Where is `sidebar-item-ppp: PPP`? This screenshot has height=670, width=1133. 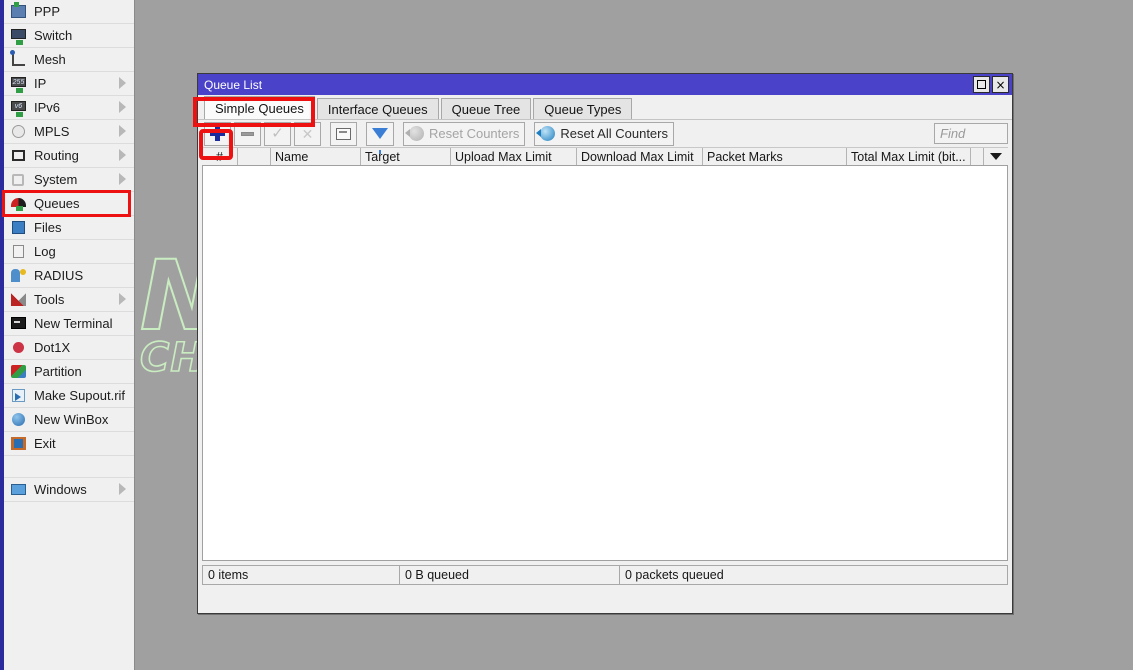 sidebar-item-ppp: PPP is located at coordinates (69, 12).